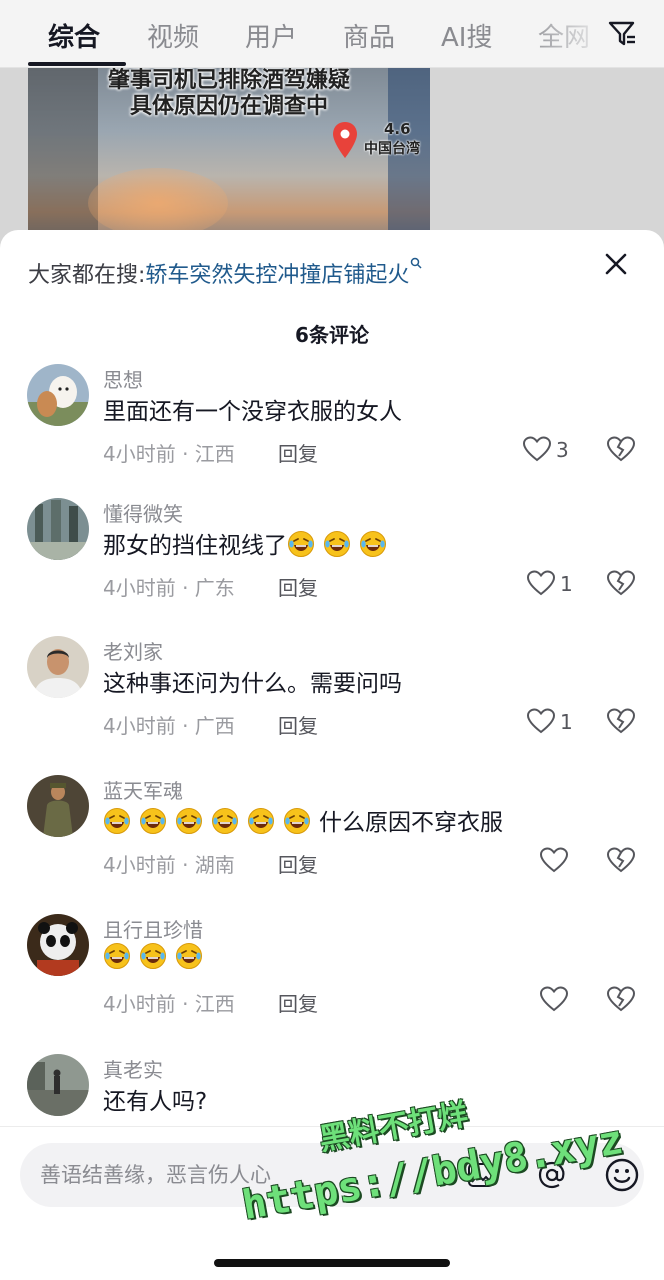  Describe the element at coordinates (277, 275) in the screenshot. I see `trending-topic-link: 轿车突然失控冲撞店铺起火` at that location.